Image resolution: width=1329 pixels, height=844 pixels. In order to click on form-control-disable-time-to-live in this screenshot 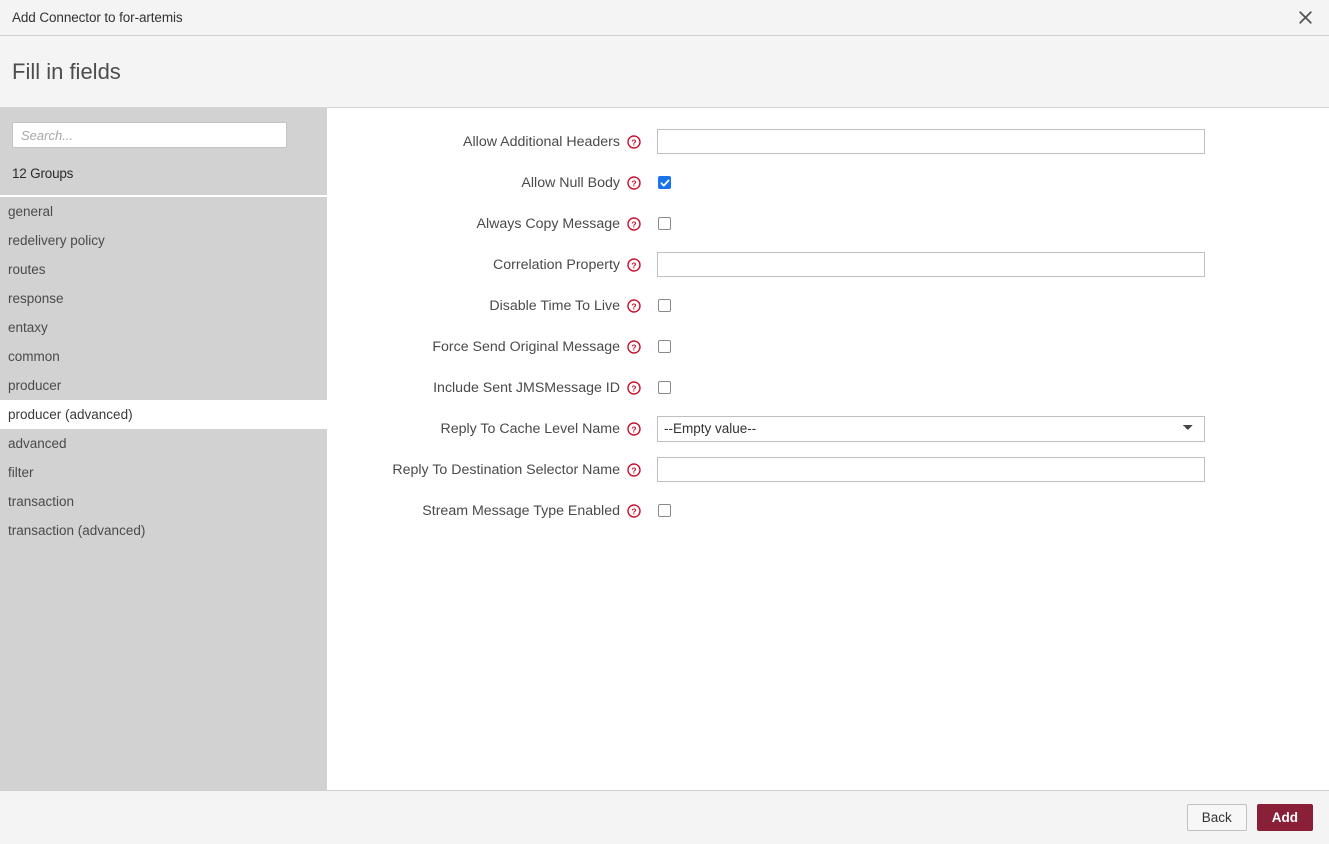, I will do `click(989, 305)`.